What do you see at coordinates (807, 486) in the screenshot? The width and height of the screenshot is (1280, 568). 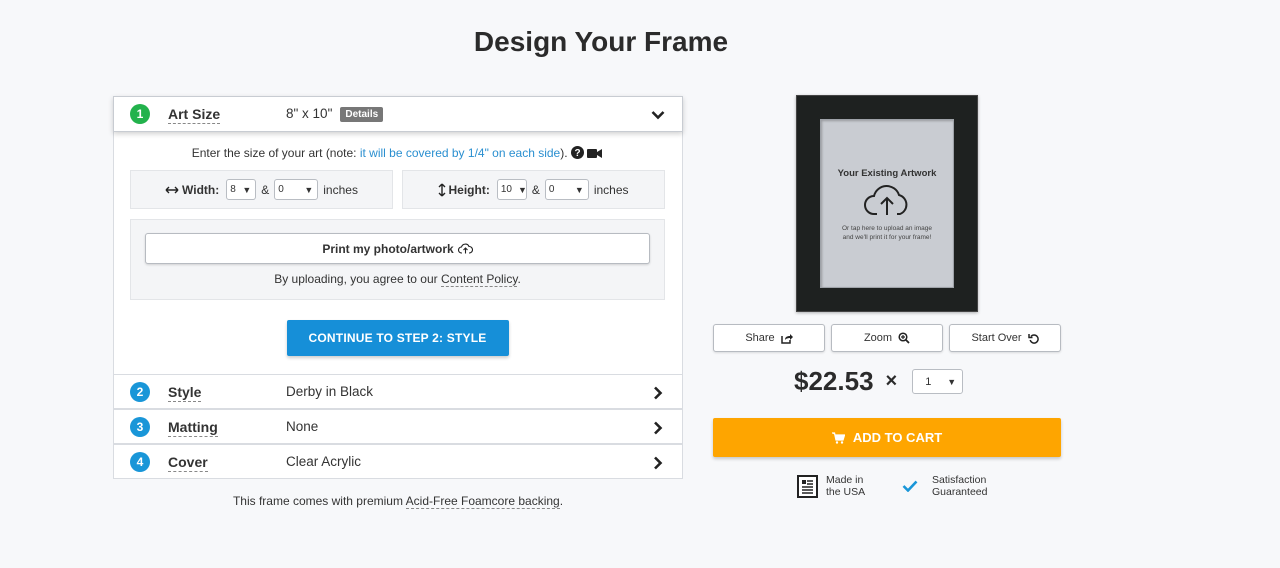 I see `flag-icon` at bounding box center [807, 486].